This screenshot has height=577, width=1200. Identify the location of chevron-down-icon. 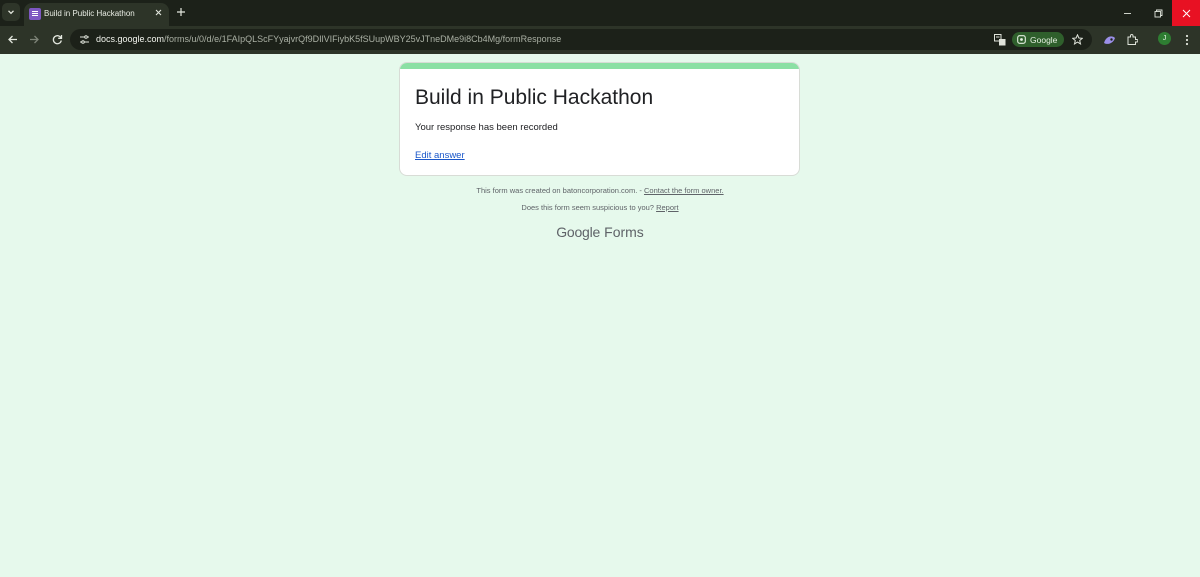
(11, 12).